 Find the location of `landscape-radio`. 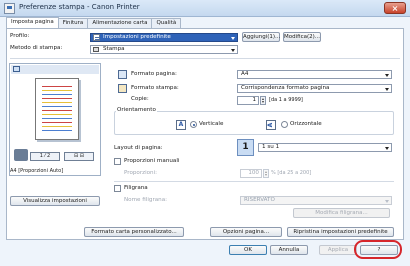

landscape-radio is located at coordinates (284, 124).